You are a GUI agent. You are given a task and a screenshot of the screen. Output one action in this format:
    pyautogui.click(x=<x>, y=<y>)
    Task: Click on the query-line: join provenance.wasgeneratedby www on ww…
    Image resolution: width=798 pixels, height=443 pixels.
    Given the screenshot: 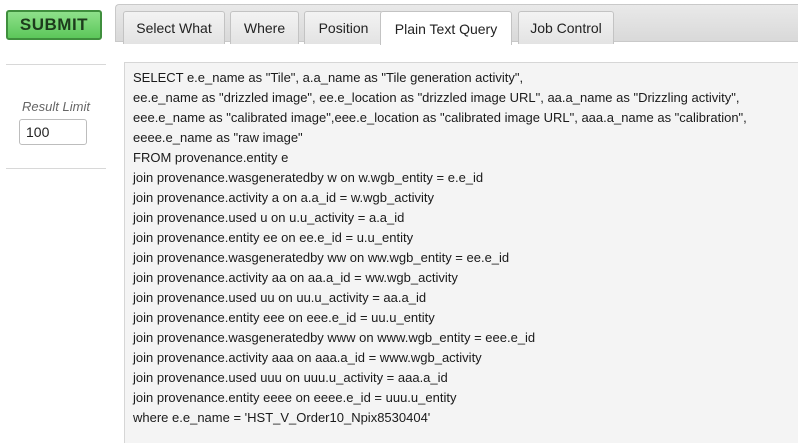 What is the action you would take?
    pyautogui.click(x=334, y=337)
    